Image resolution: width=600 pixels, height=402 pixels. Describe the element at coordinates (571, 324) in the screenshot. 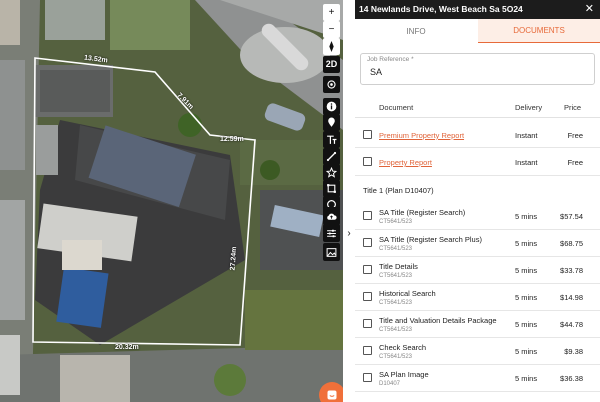

I see `document-price: $44.78` at that location.